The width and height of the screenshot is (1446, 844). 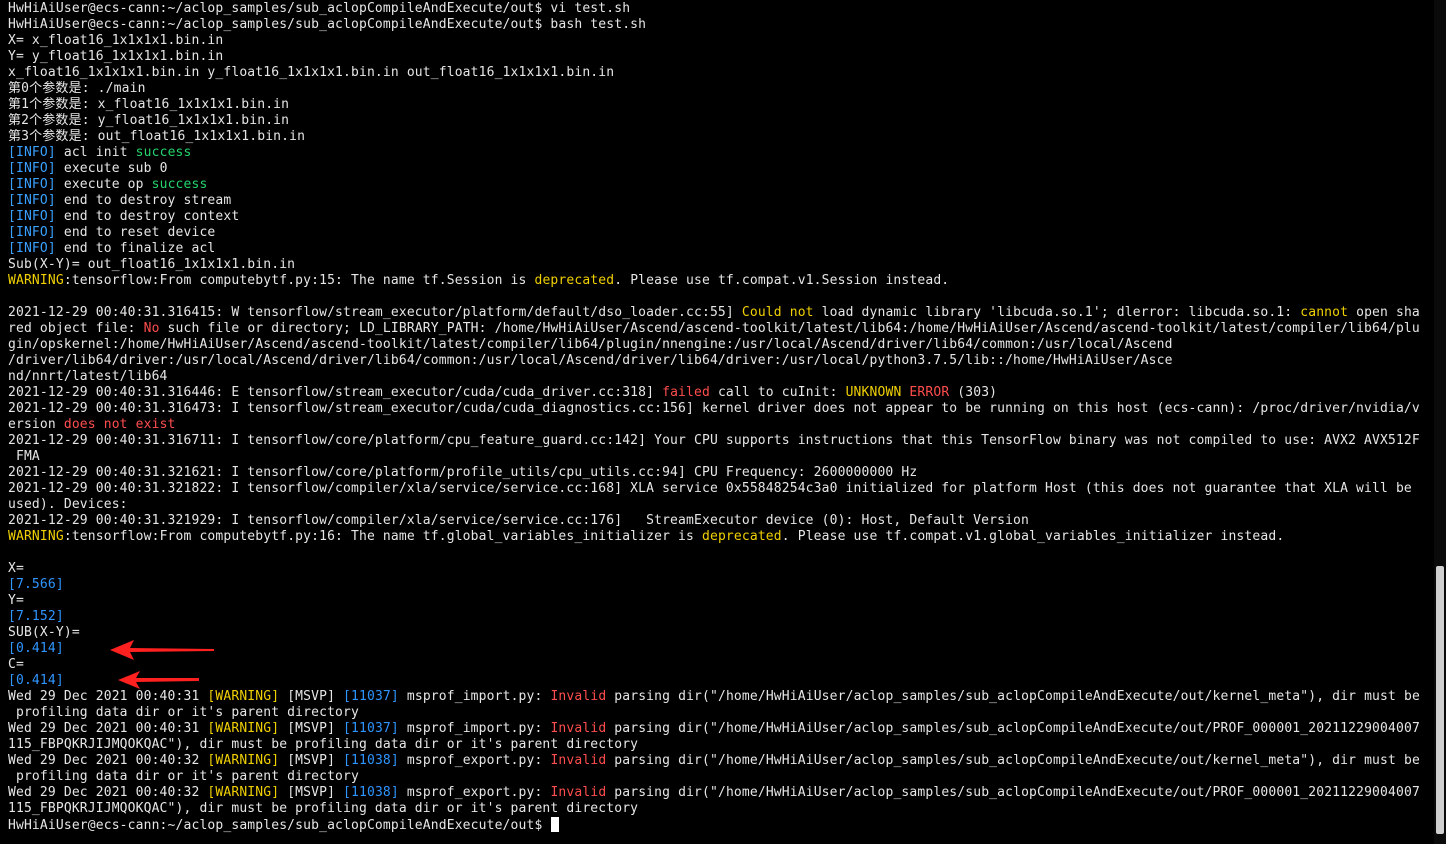 What do you see at coordinates (36, 616) in the screenshot?
I see `terminal-text: [7.152]` at bounding box center [36, 616].